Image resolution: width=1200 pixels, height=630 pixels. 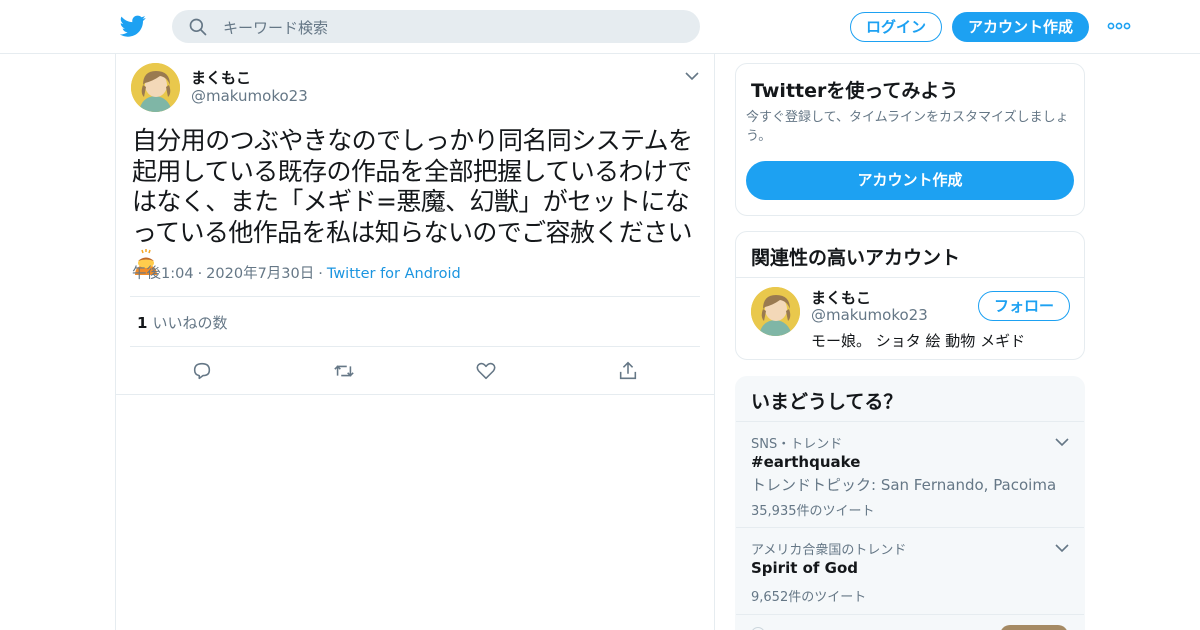 I want to click on search-input: キーワード検索, so click(x=275, y=27).